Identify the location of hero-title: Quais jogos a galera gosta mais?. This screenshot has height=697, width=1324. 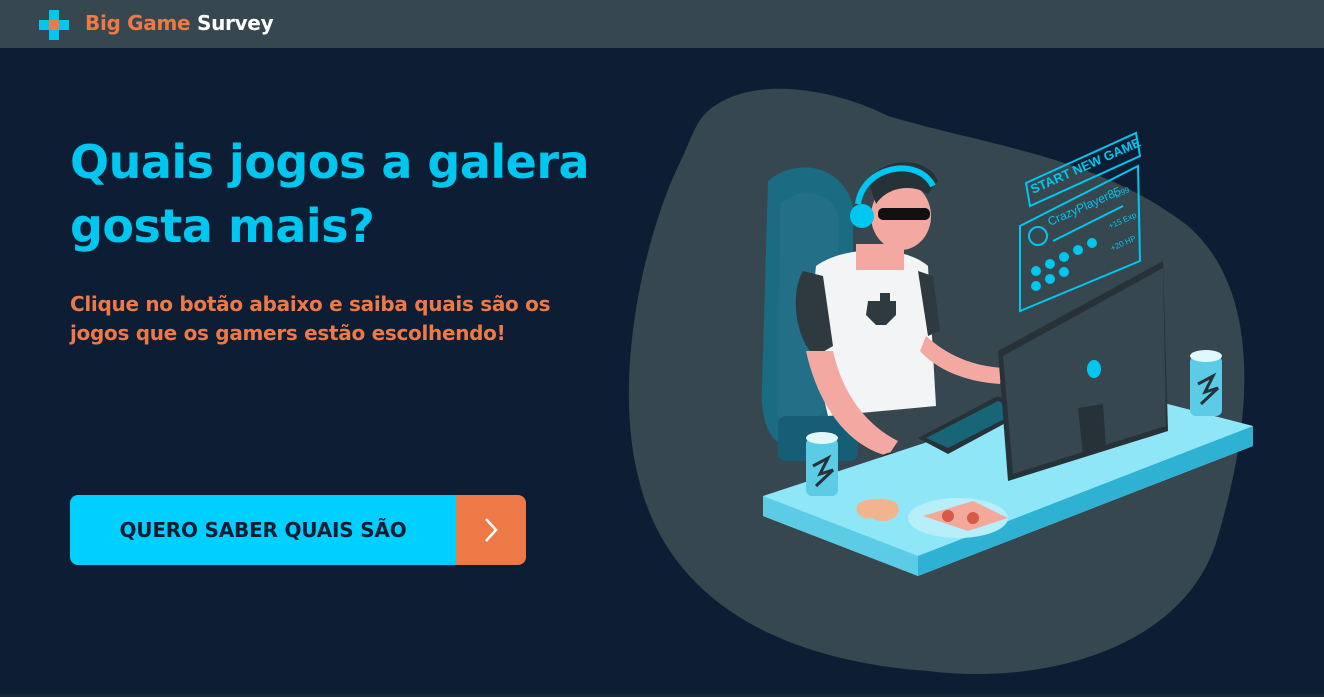
(330, 194).